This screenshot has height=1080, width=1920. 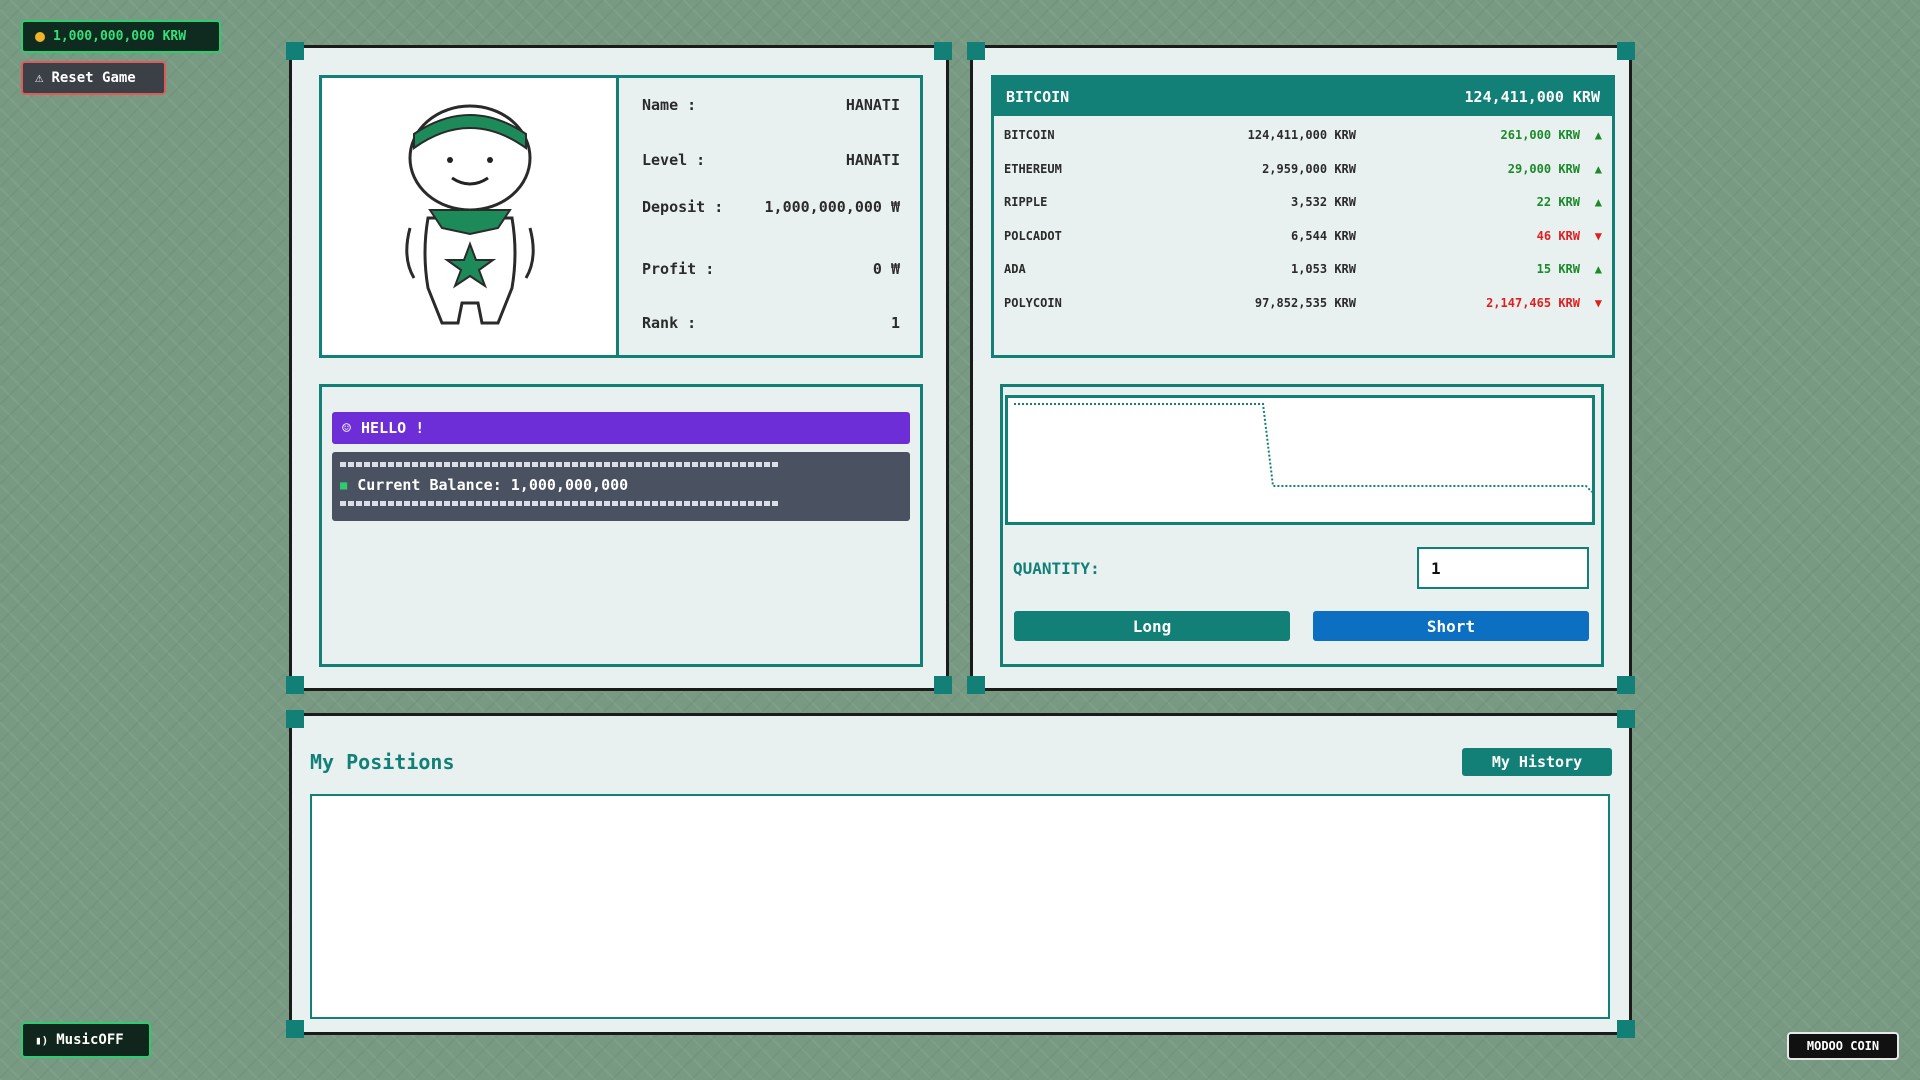 What do you see at coordinates (39, 78) in the screenshot?
I see `reset-icon: ⚠` at bounding box center [39, 78].